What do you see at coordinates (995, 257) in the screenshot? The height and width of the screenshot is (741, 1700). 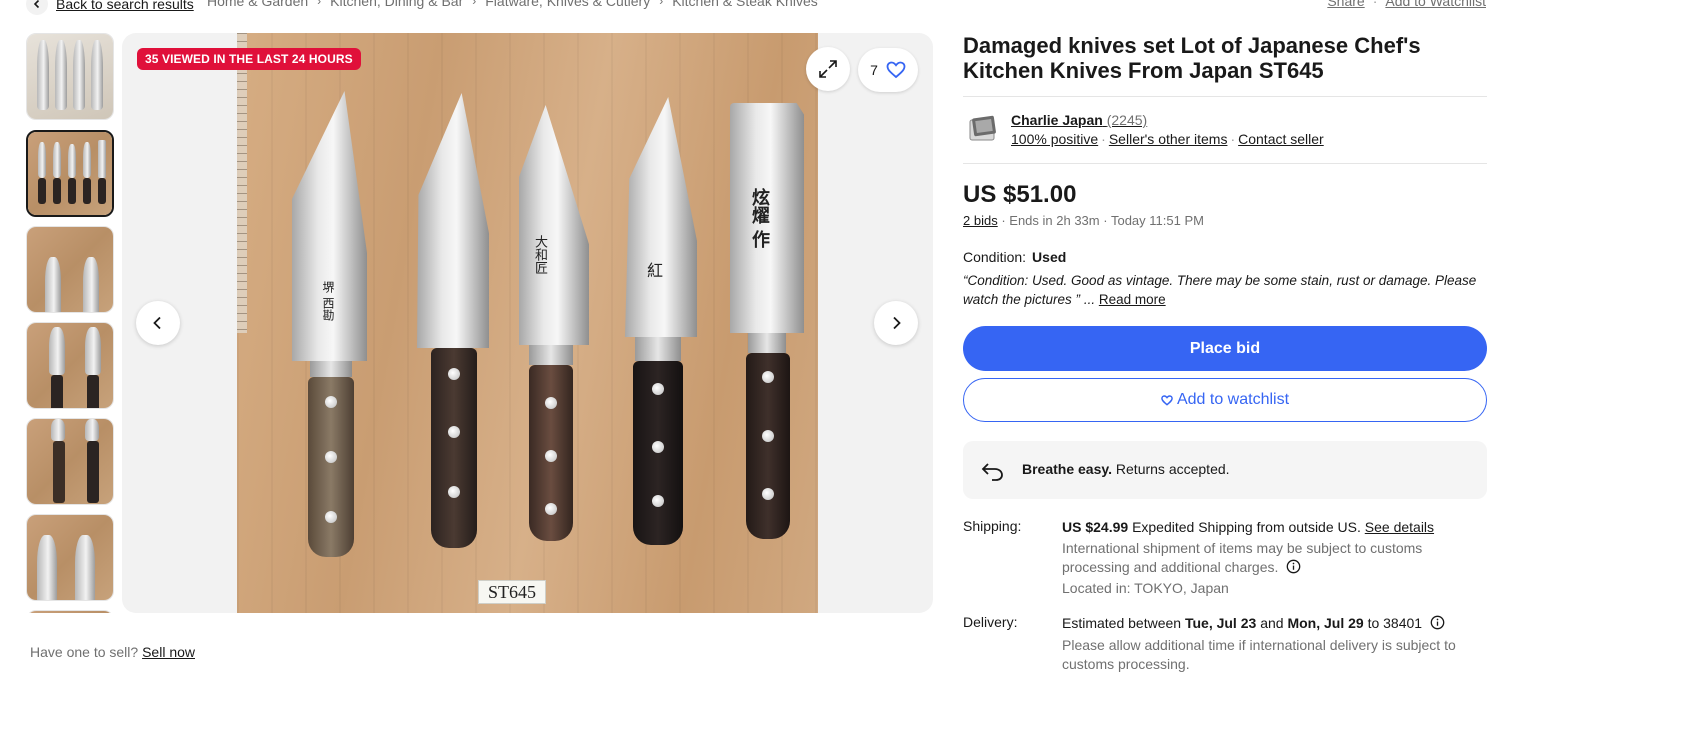 I see `condition-label: Condition:` at bounding box center [995, 257].